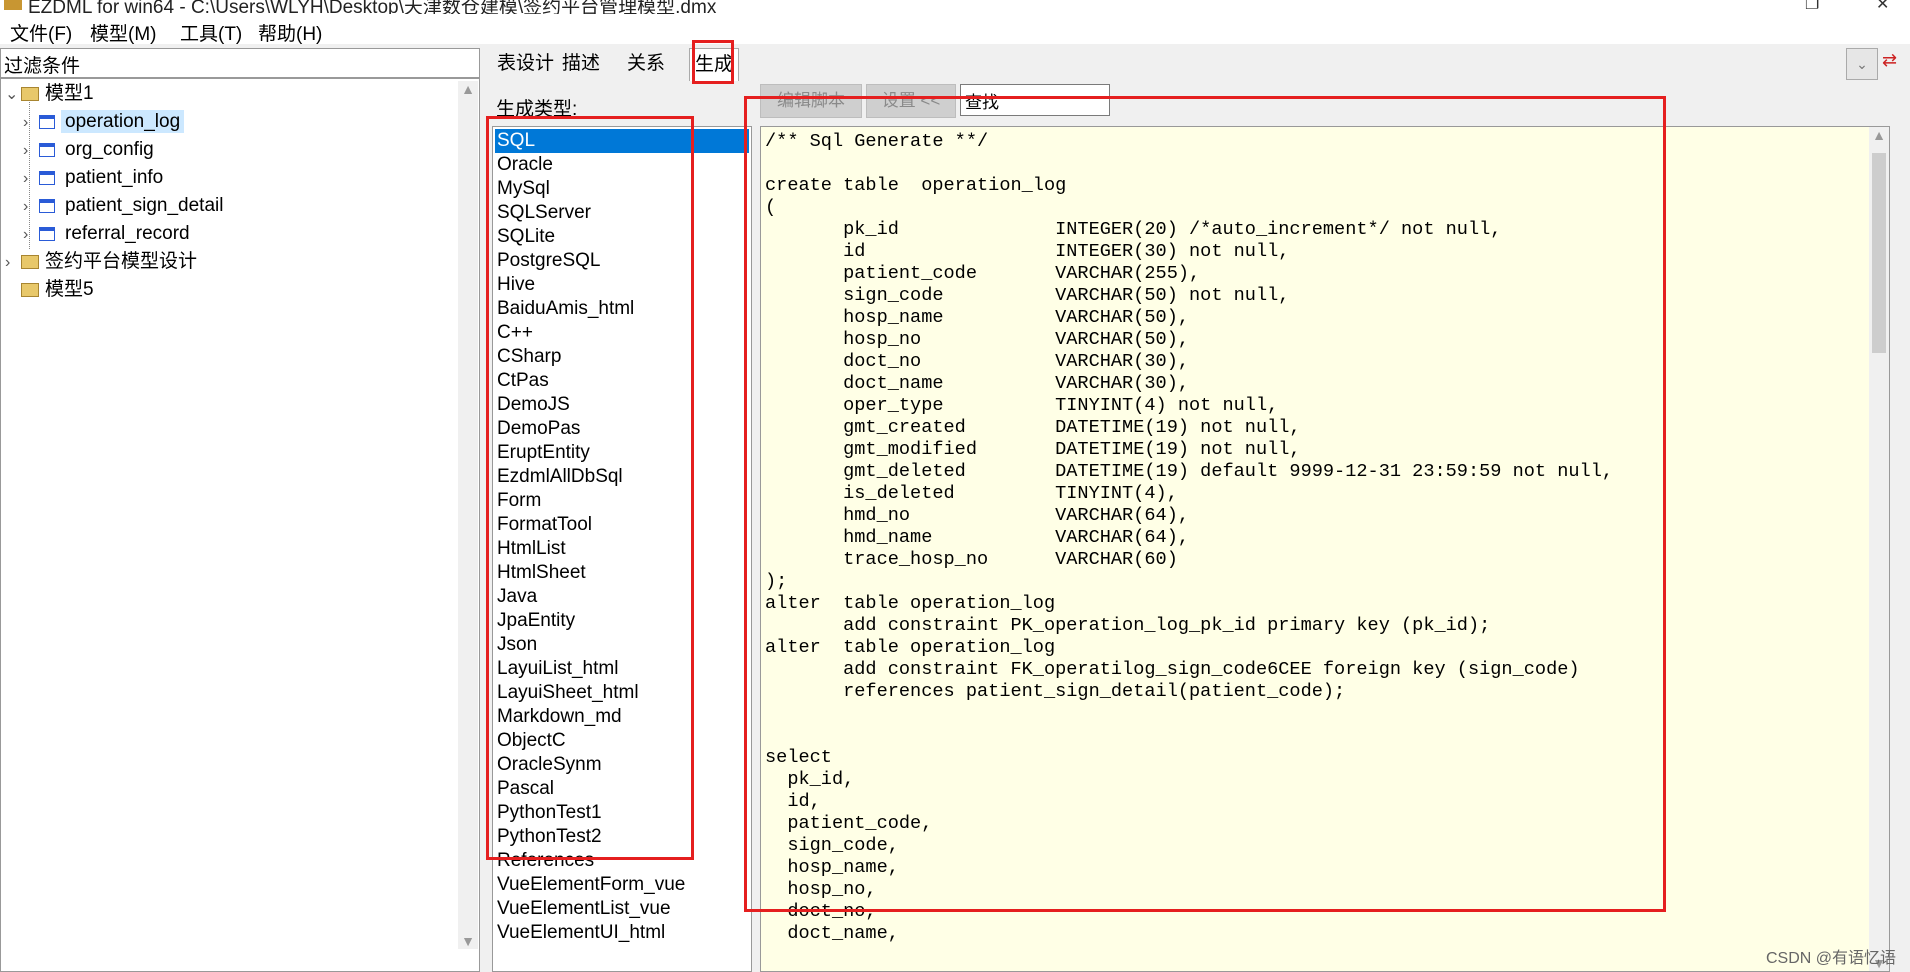 The image size is (1910, 972). What do you see at coordinates (581, 933) in the screenshot?
I see `gen-type-item: VueElementUI_html` at bounding box center [581, 933].